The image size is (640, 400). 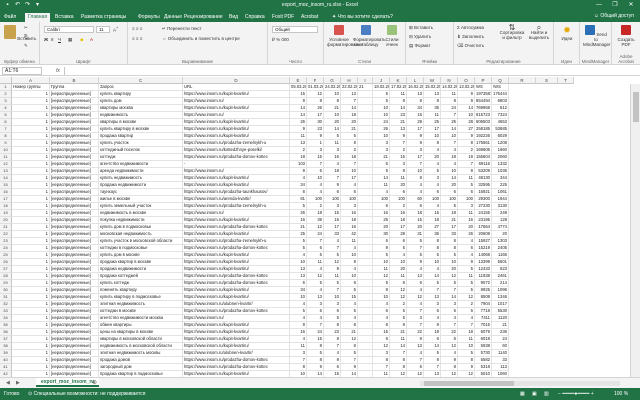 What do you see at coordinates (546, 394) in the screenshot?
I see `view-page-break-icon: ▥` at bounding box center [546, 394].